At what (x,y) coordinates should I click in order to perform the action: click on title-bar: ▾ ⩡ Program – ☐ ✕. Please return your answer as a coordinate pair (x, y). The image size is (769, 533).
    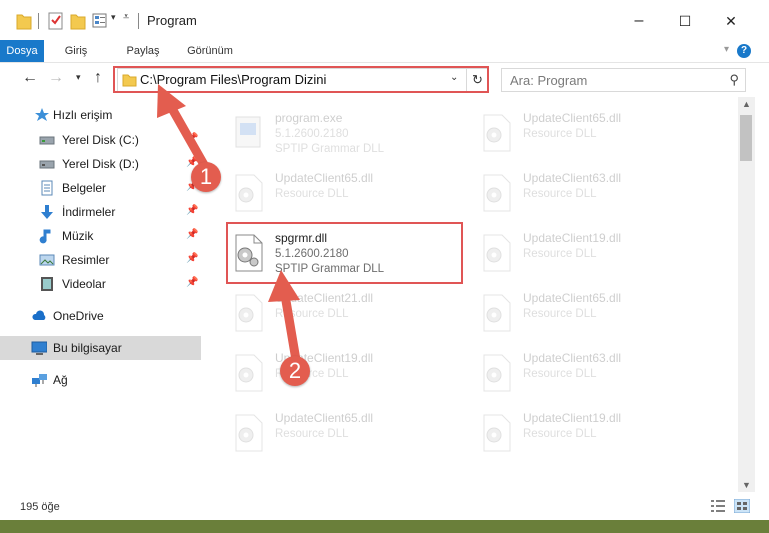
    Looking at the image, I should click on (384, 20).